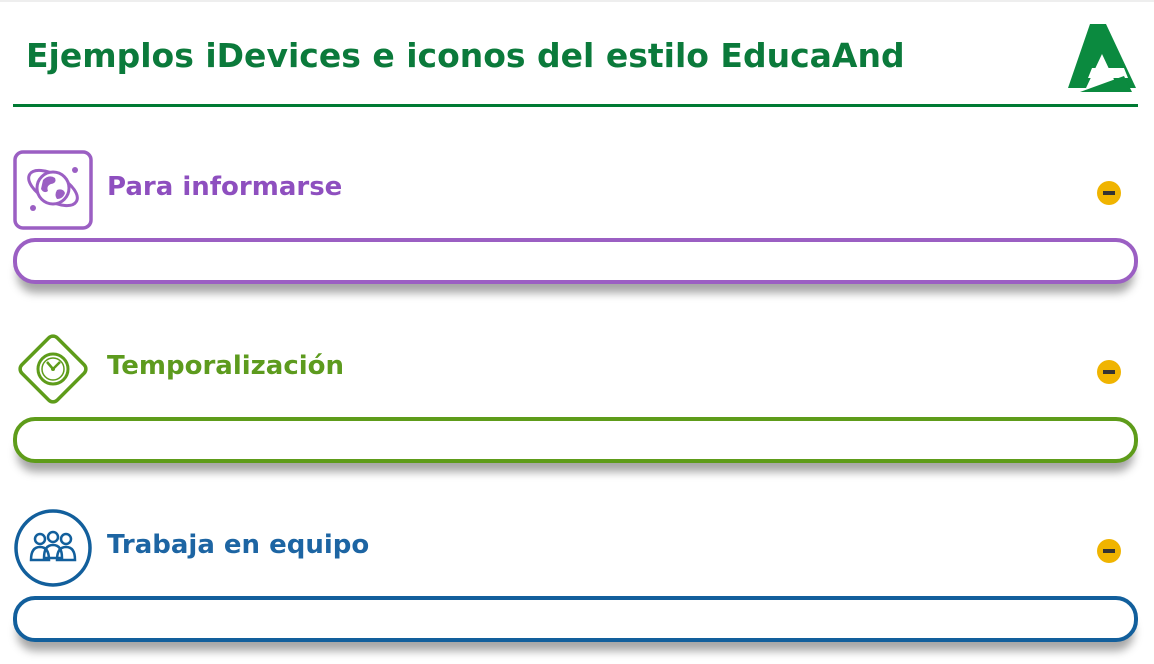 Image resolution: width=1154 pixels, height=664 pixels. I want to click on idevice-header: Para informarse, so click(575, 191).